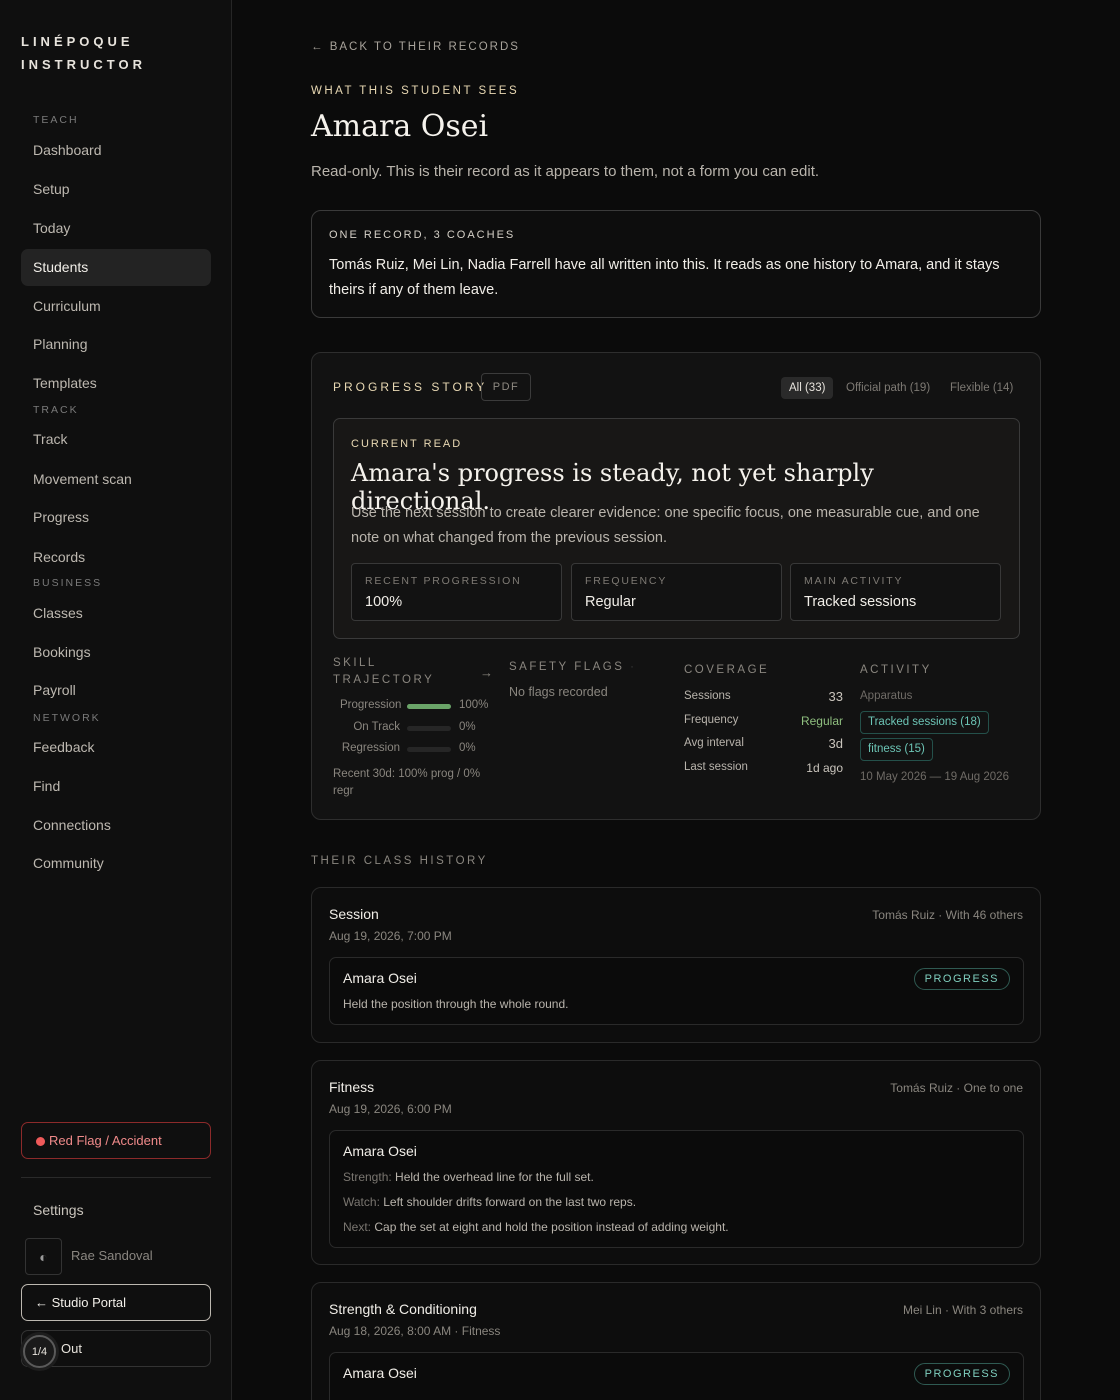 The width and height of the screenshot is (1120, 1400). I want to click on sidebar-item-curriculum: Curriculum, so click(116, 306).